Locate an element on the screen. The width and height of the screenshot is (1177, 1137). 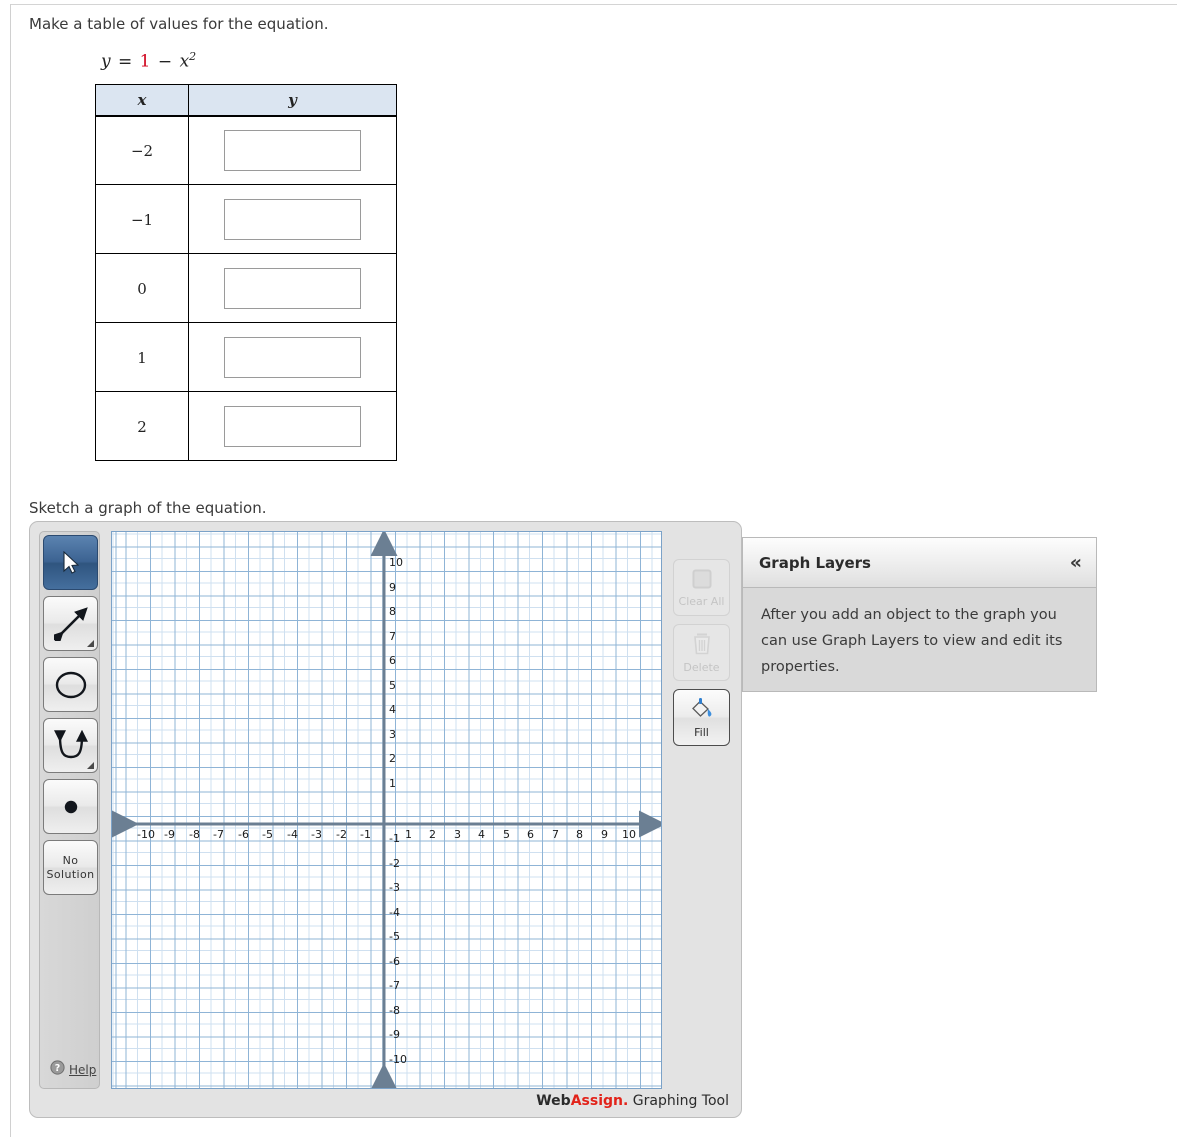
graph-layers-title: Graph Layers is located at coordinates (815, 562).